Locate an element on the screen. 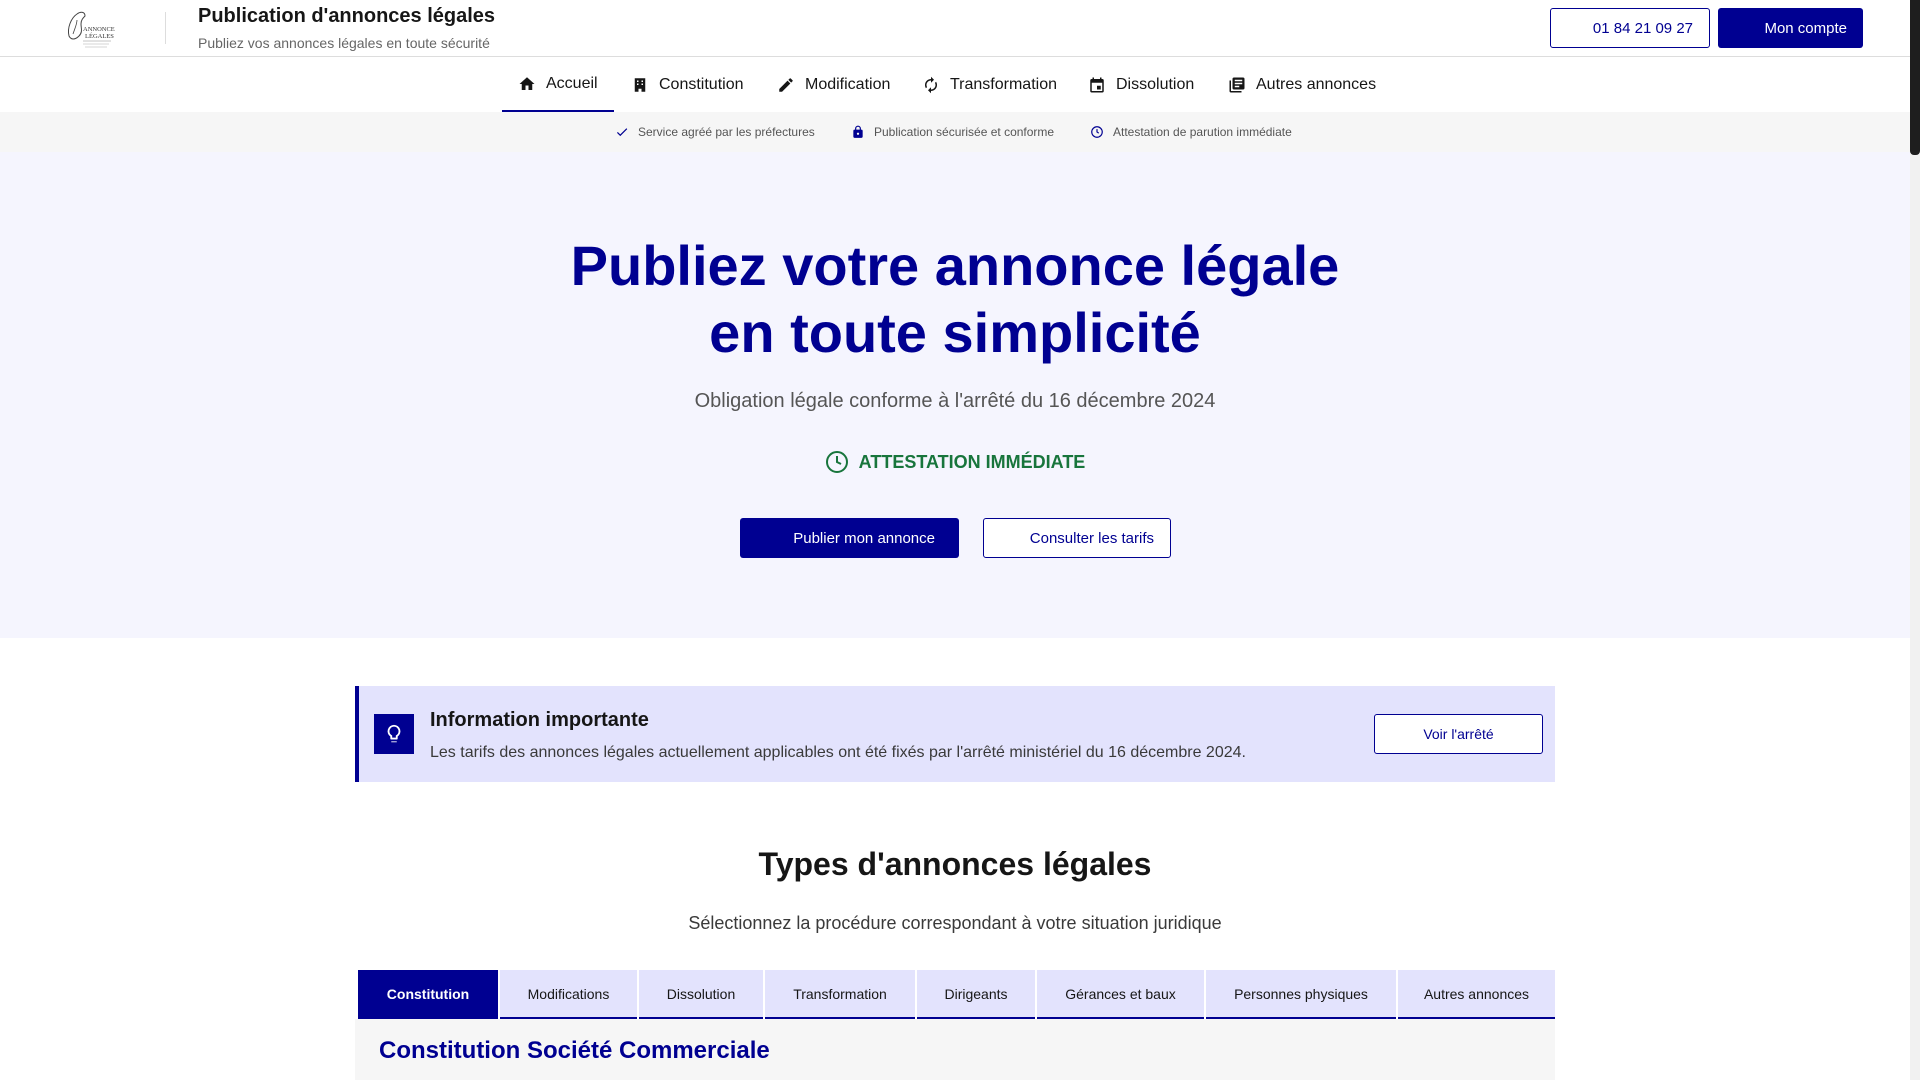 This screenshot has height=1080, width=1920. trust-label: Attestation de parution immédiate is located at coordinates (1202, 132).